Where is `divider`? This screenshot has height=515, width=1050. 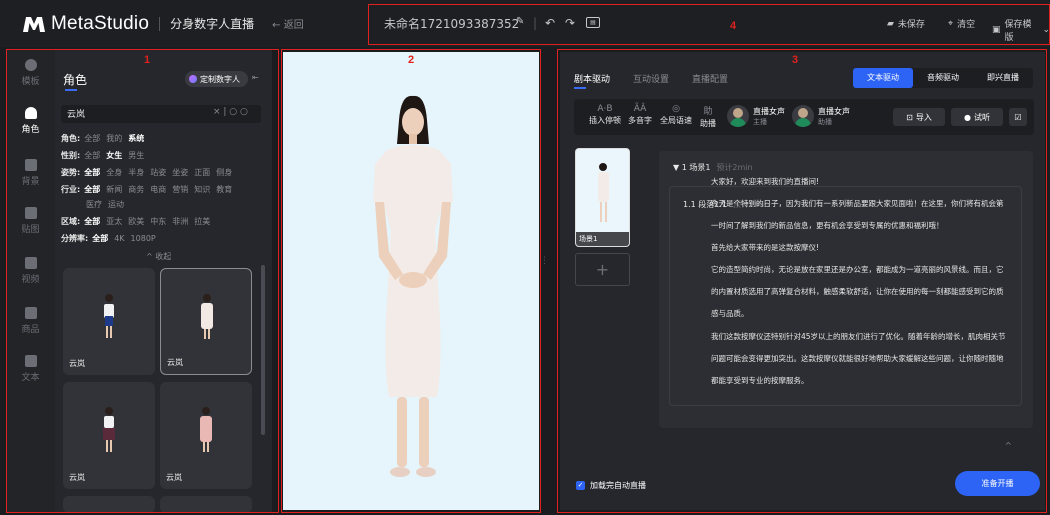 divider is located at coordinates (160, 23).